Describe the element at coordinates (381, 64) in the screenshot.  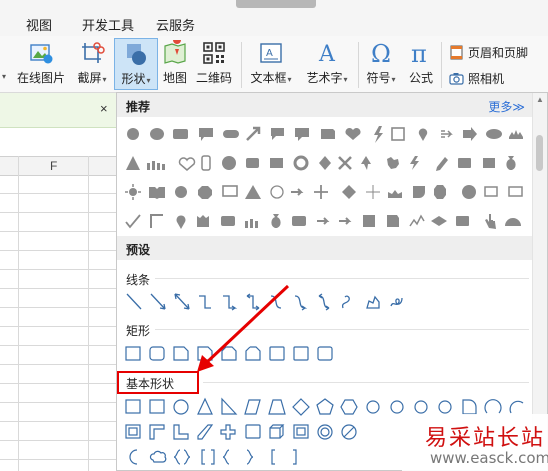
I see `symbol-button: Ω 符号▾` at that location.